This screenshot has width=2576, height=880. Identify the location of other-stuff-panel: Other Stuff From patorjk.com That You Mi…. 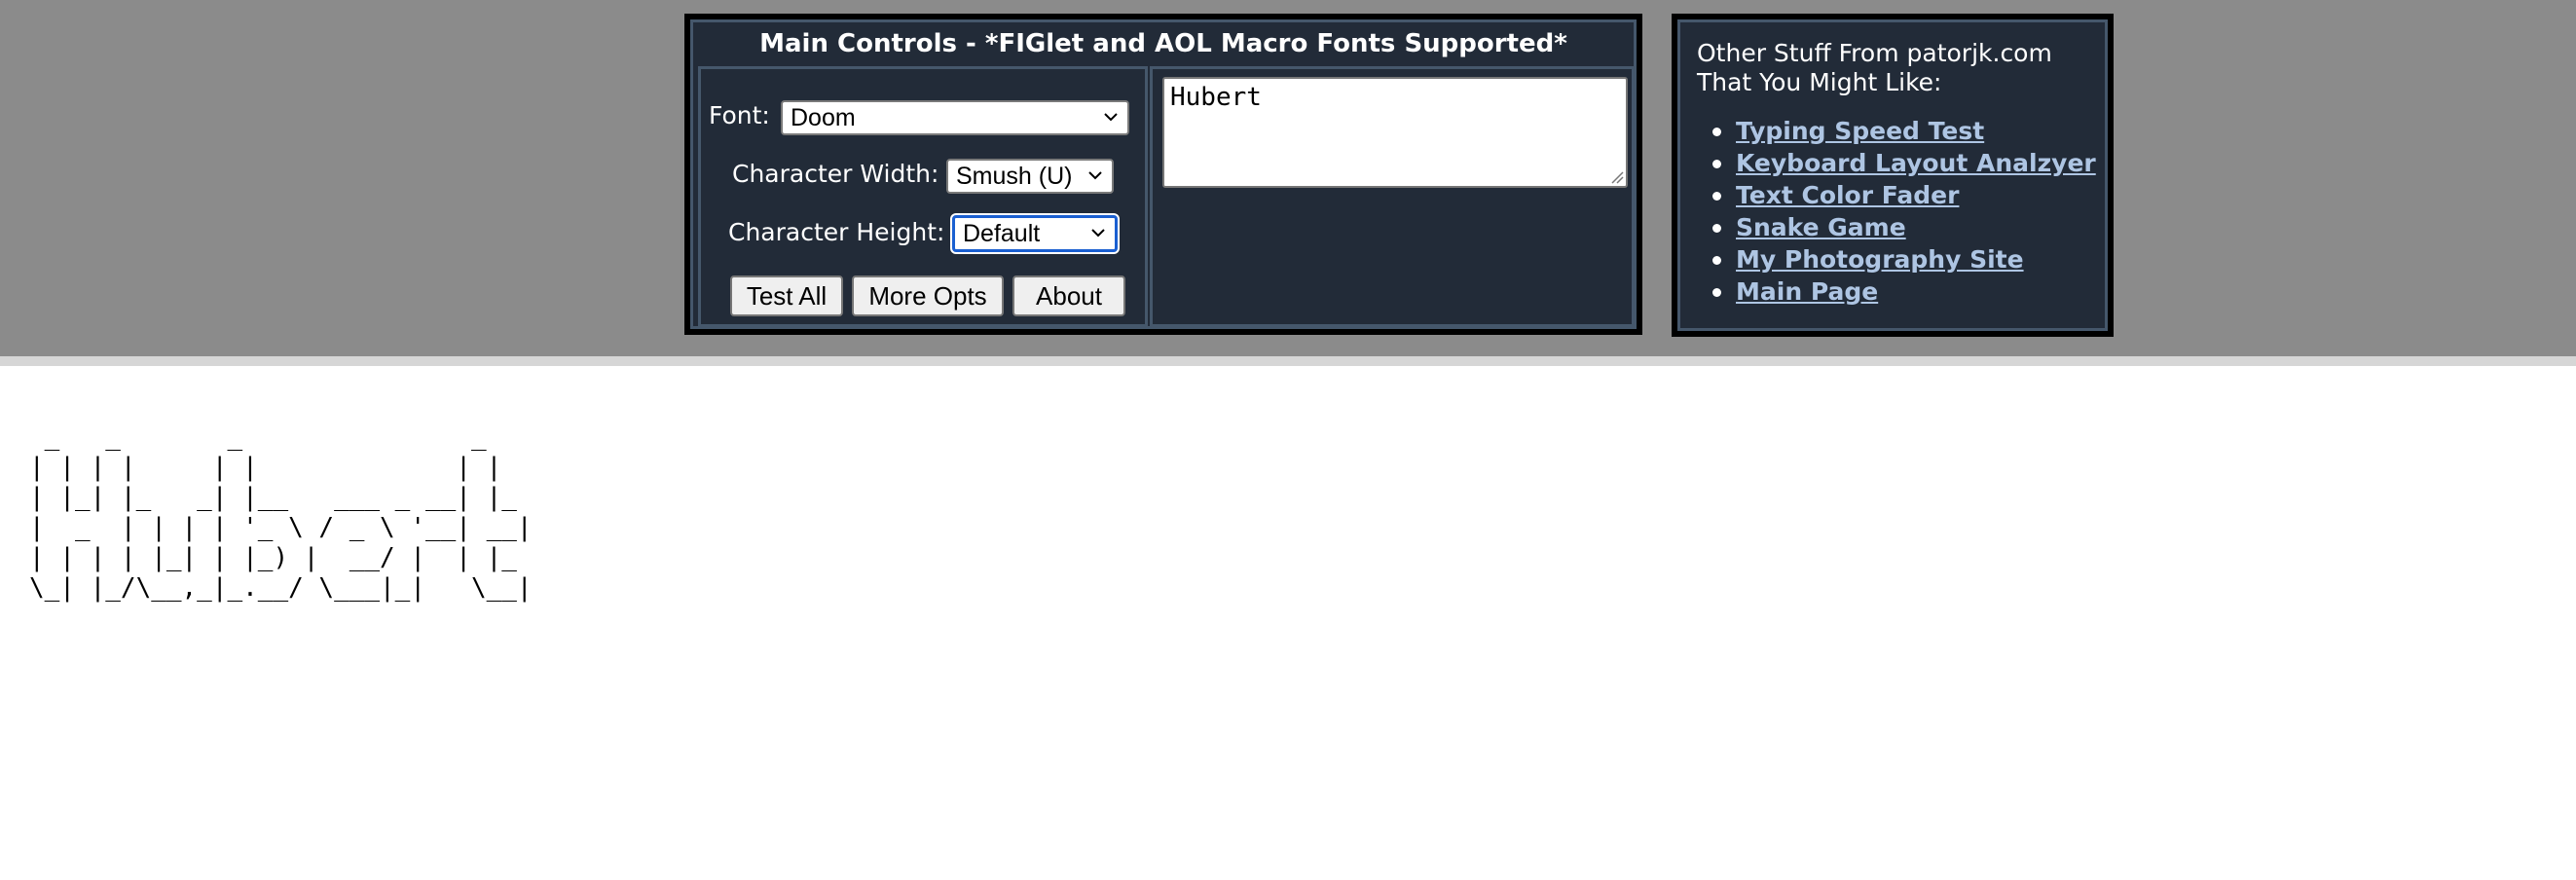
(1893, 176).